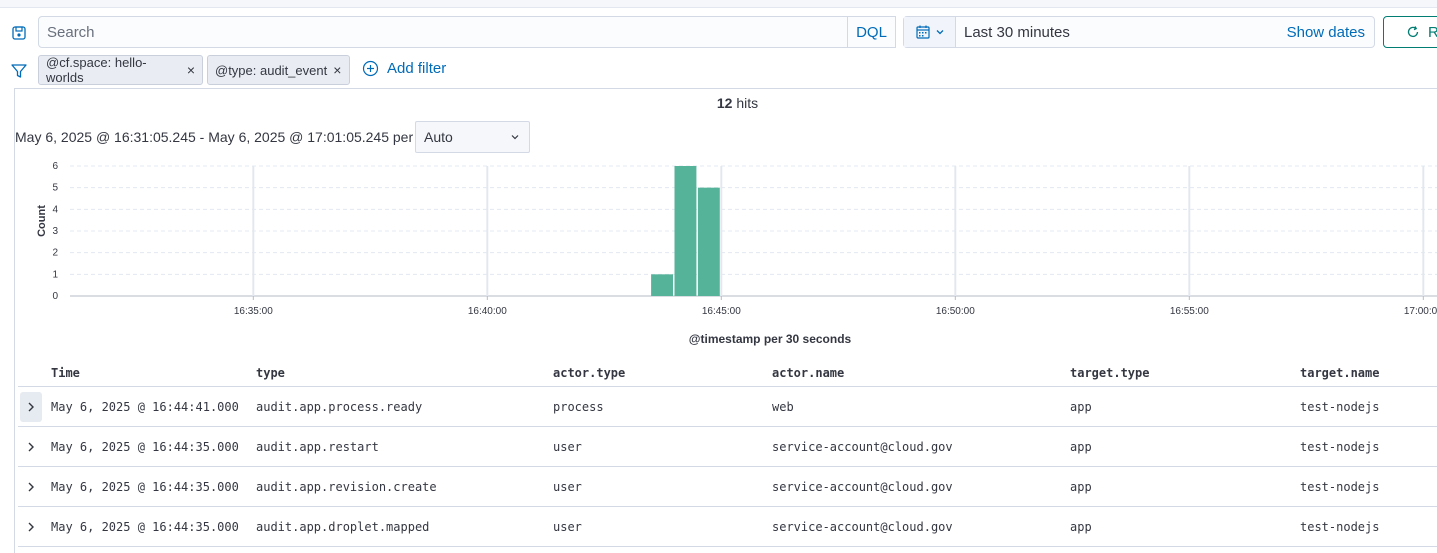  I want to click on y-tick-label: 3, so click(55, 231).